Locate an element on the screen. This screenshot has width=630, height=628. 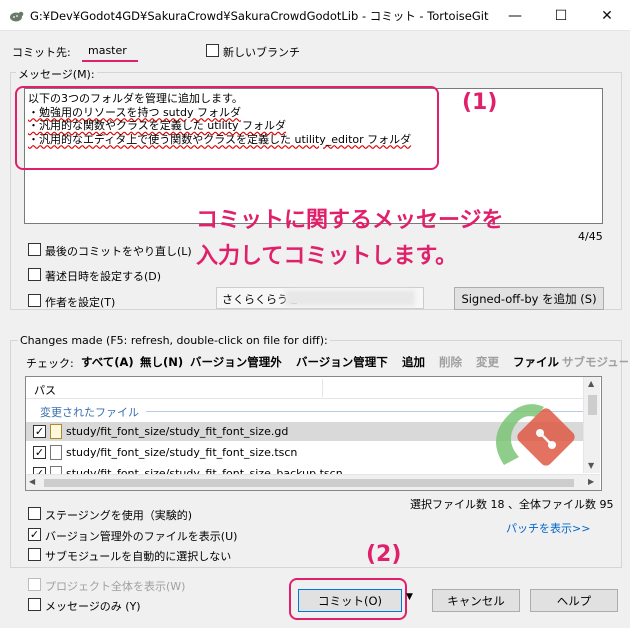
whole-project-checkbox is located at coordinates (34, 584).